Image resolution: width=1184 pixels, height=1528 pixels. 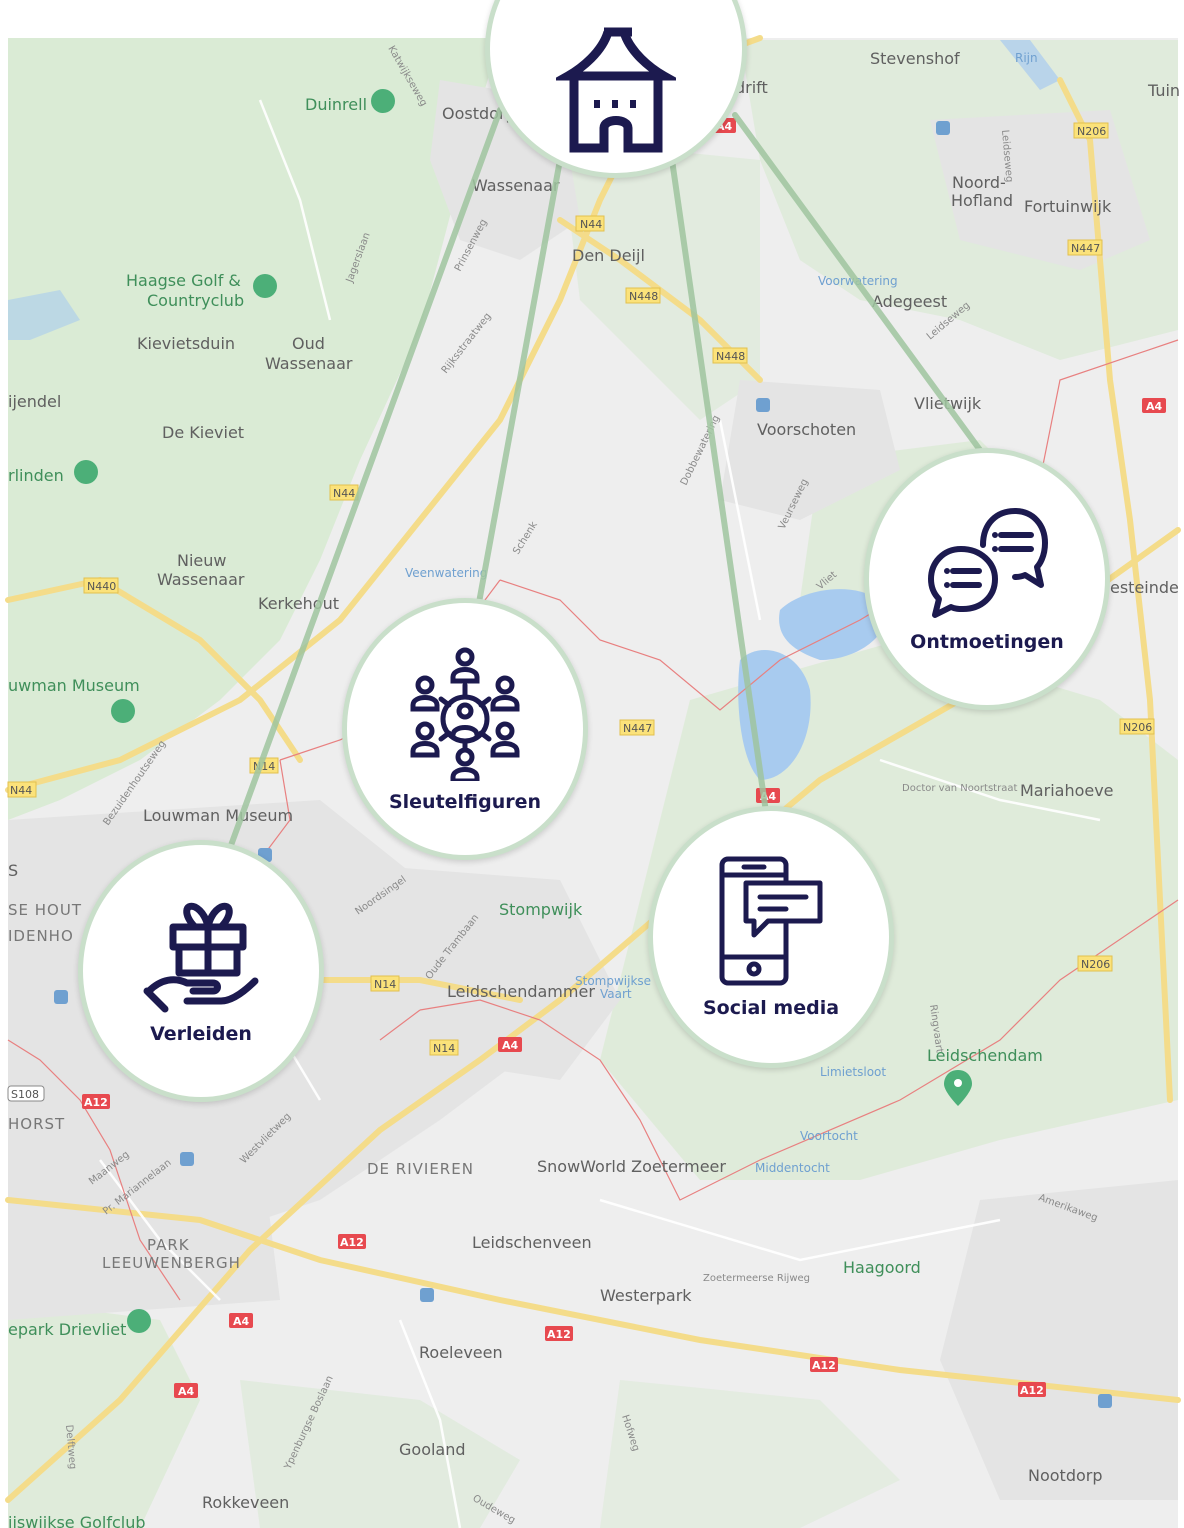 What do you see at coordinates (616, 89) in the screenshot?
I see `castle-gate-icon` at bounding box center [616, 89].